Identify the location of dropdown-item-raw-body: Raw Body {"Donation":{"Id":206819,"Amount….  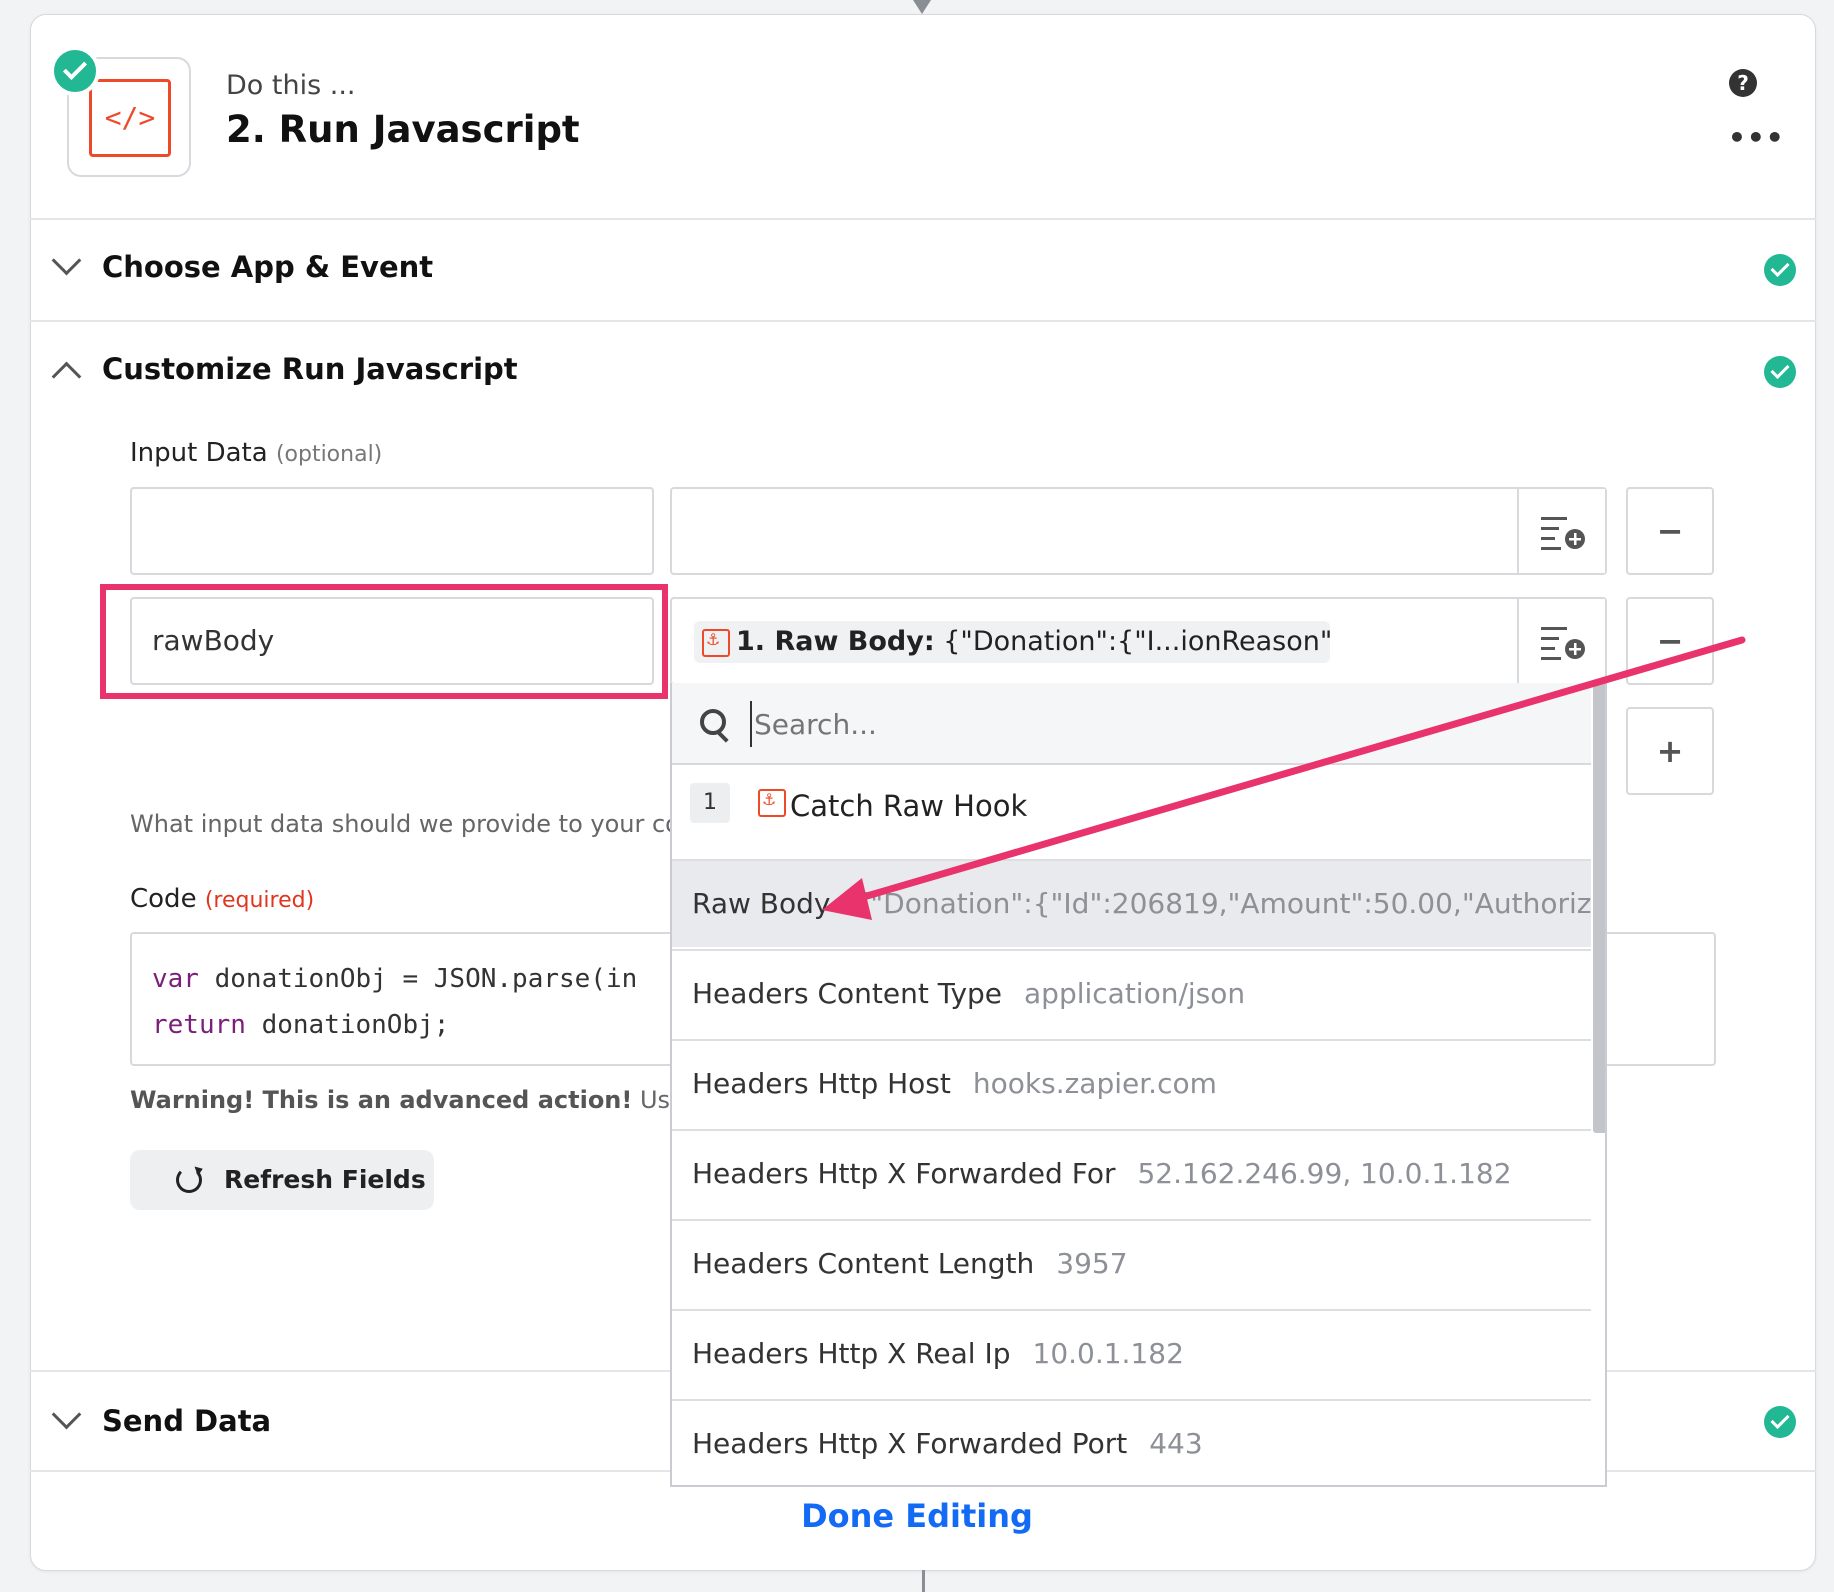
(1131, 903).